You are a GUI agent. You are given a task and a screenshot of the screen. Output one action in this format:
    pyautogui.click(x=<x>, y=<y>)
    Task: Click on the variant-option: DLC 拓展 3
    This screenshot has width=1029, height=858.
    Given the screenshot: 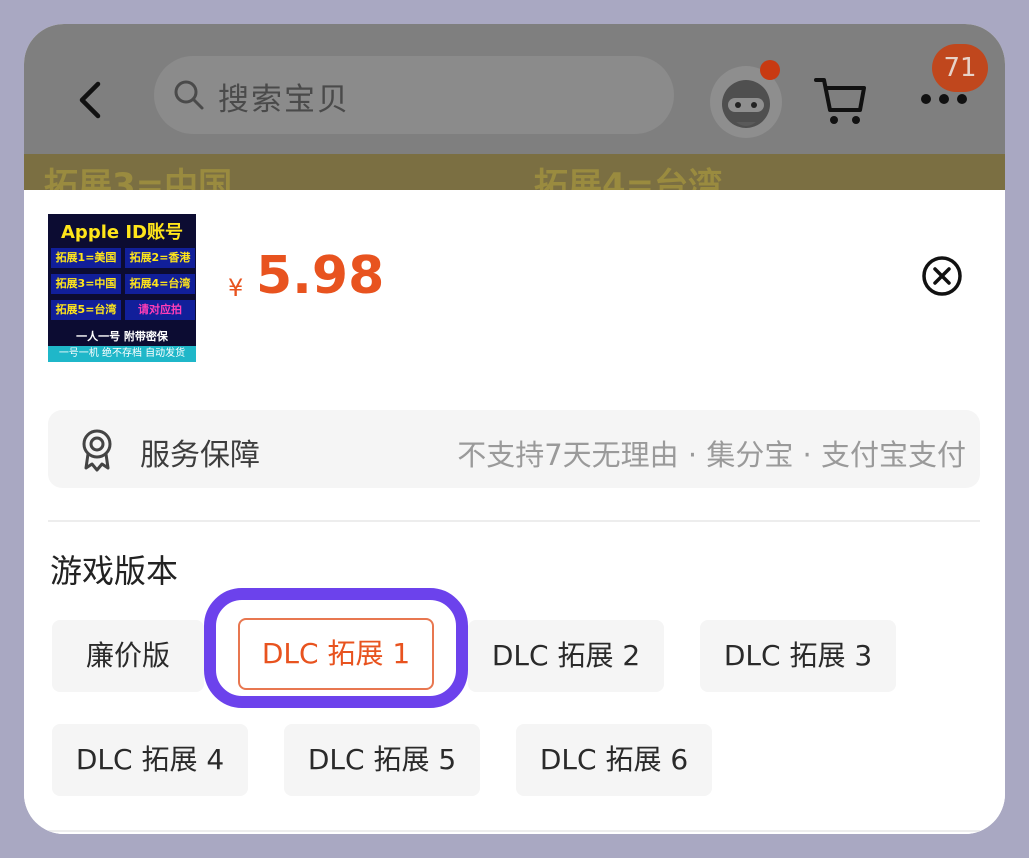 What is the action you would take?
    pyautogui.click(x=798, y=656)
    